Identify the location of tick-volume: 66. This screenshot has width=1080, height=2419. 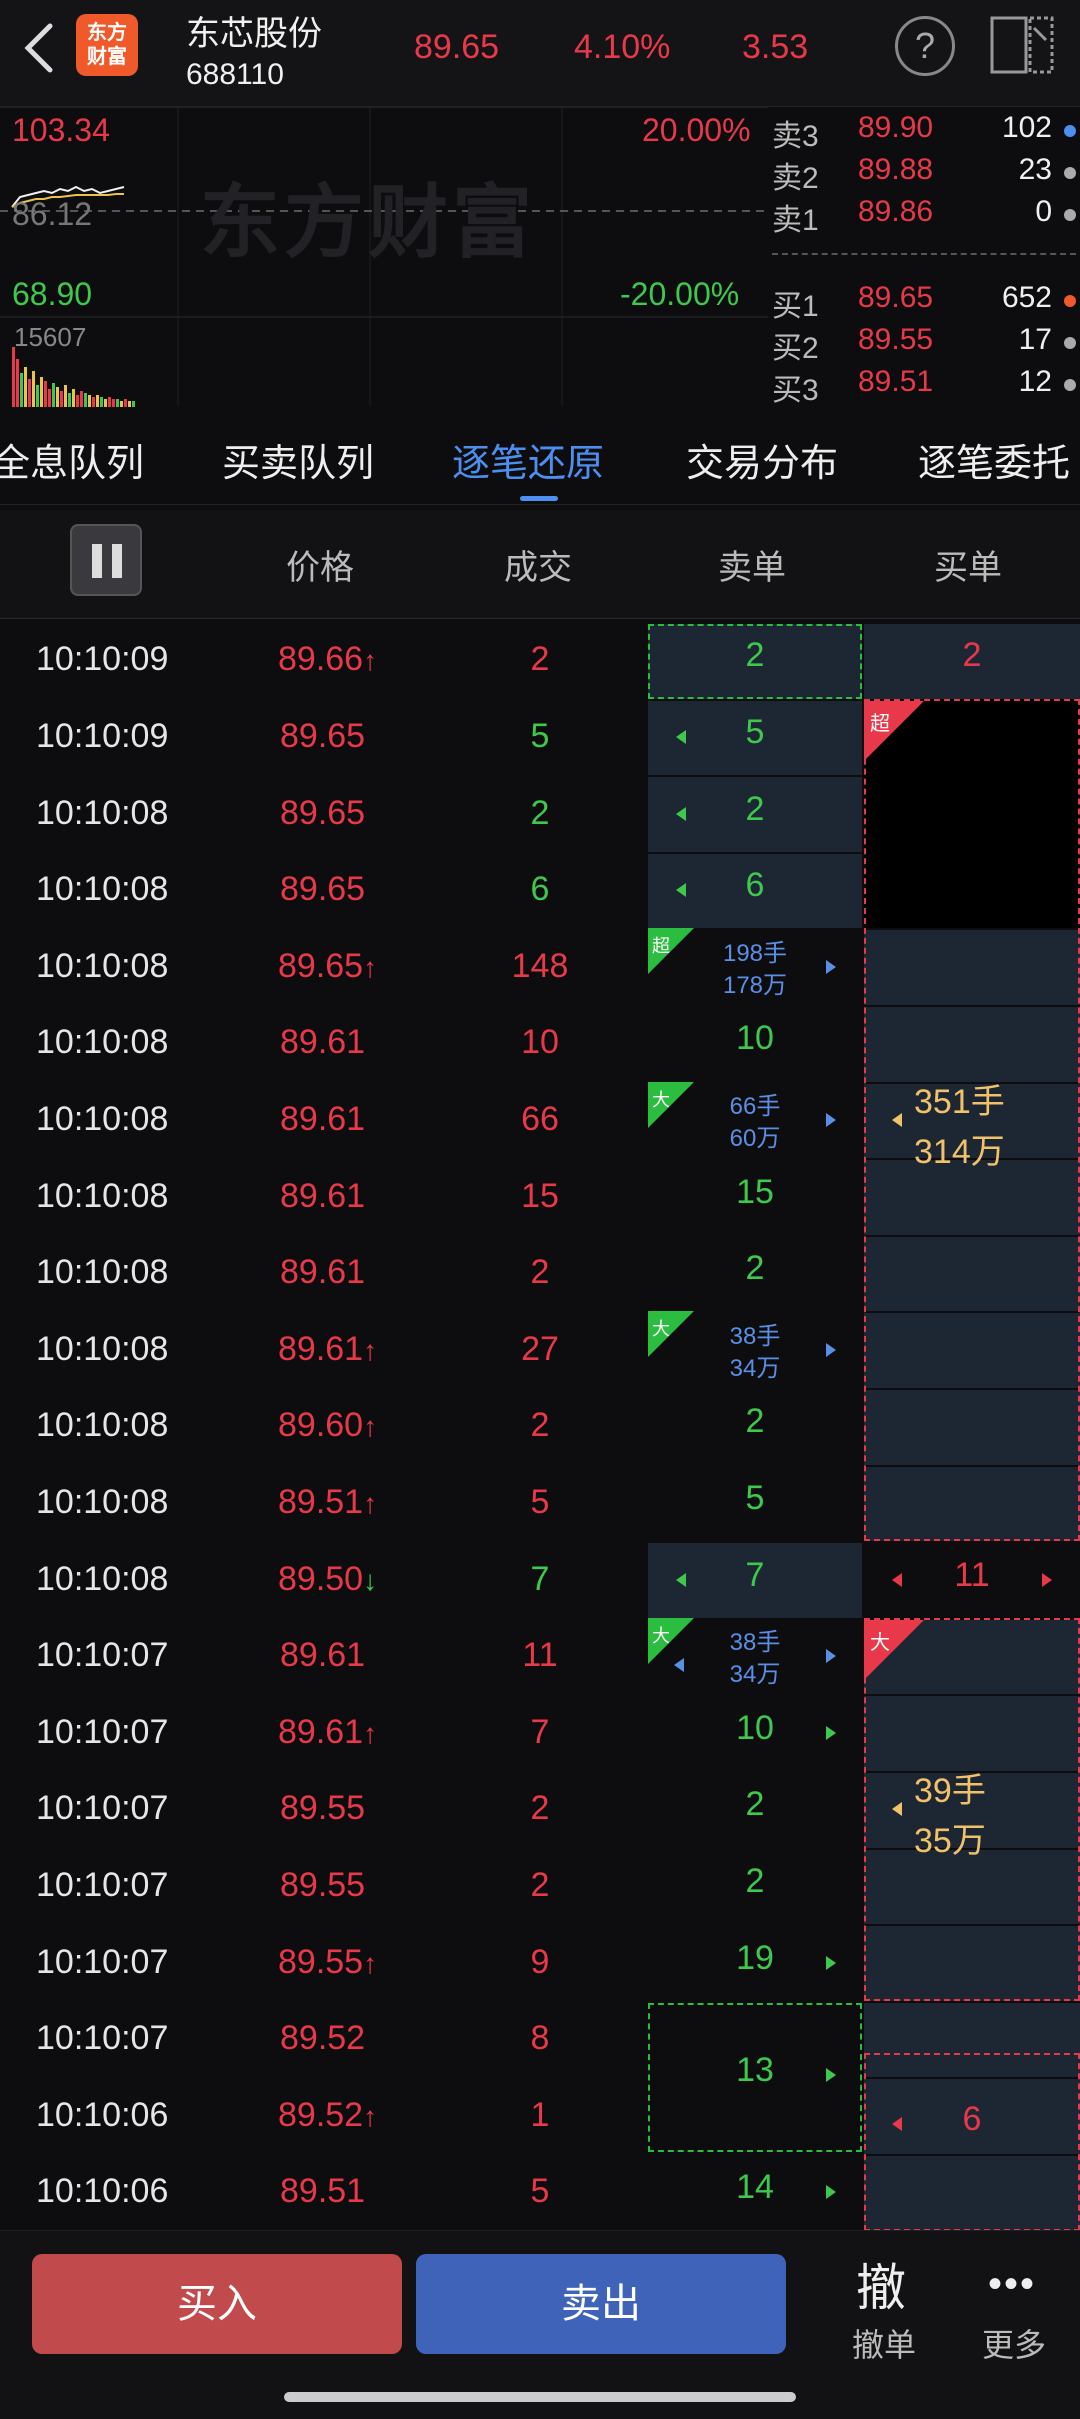
(540, 1118).